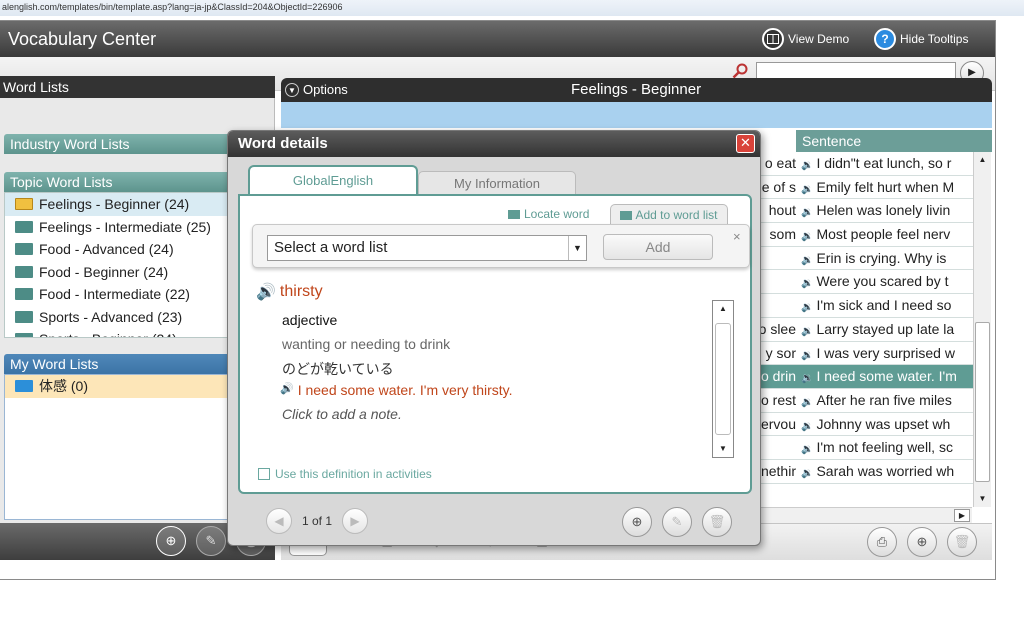 This screenshot has width=1024, height=621. Describe the element at coordinates (301, 291) in the screenshot. I see `word-text: thirsty` at that location.